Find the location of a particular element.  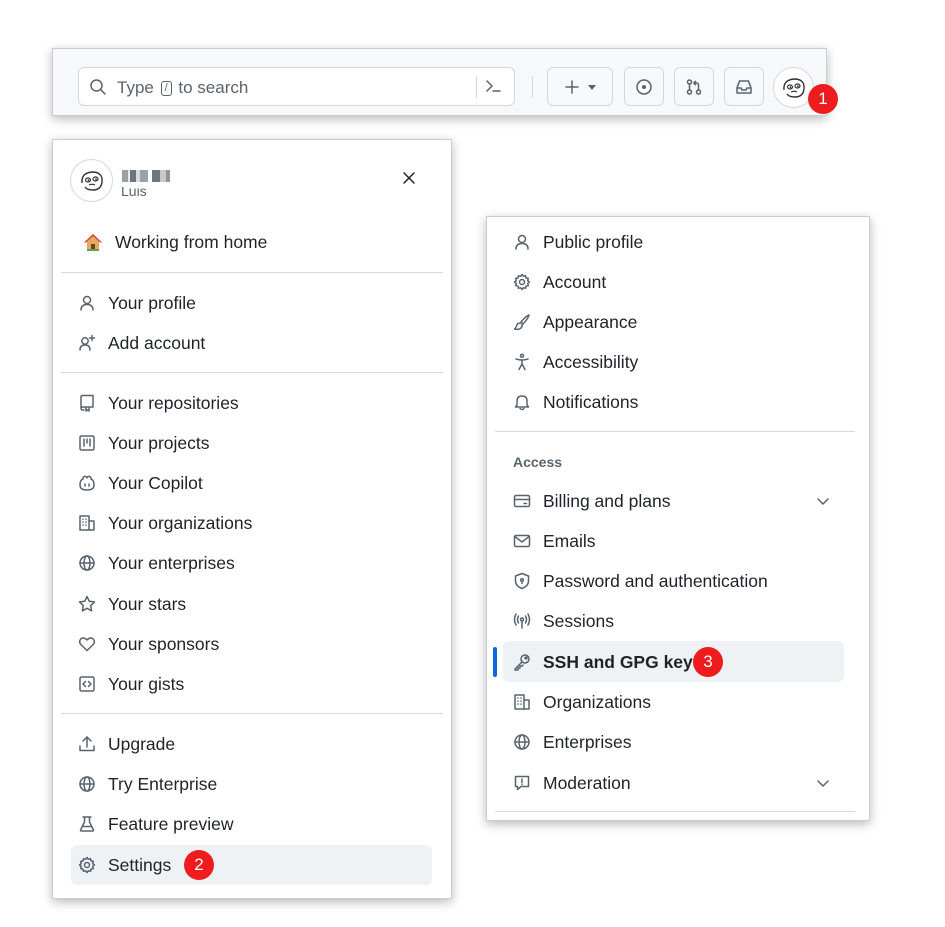

avatar-face-icon is located at coordinates (793, 87).